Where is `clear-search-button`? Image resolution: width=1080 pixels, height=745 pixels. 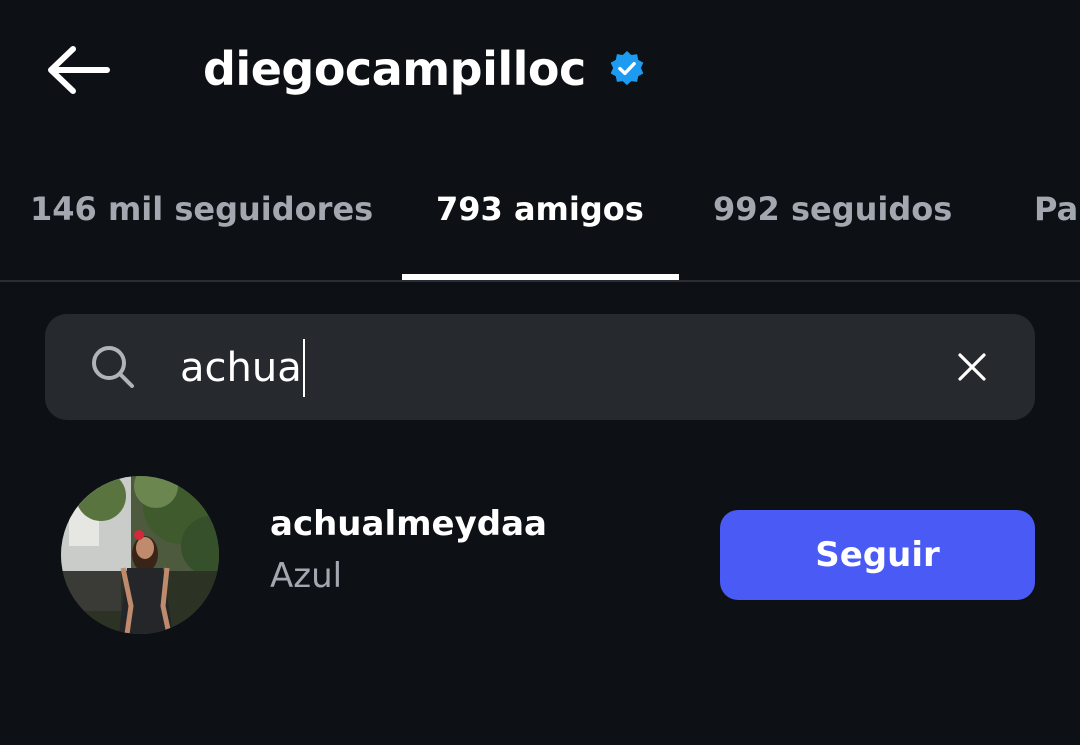 clear-search-button is located at coordinates (972, 367).